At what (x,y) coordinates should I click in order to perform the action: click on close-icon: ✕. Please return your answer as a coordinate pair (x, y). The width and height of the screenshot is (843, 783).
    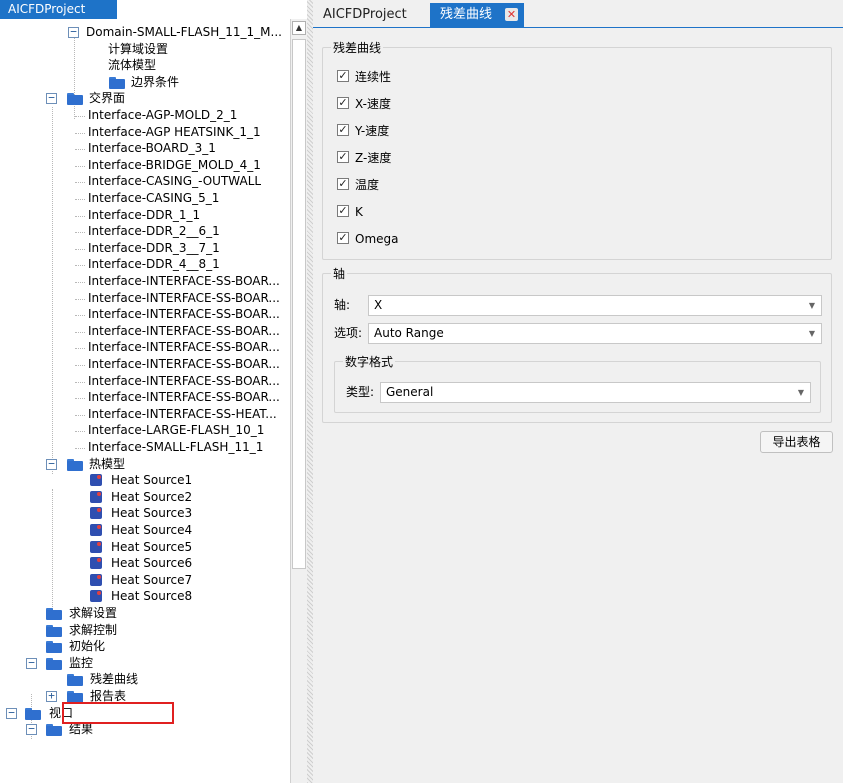
    Looking at the image, I should click on (511, 14).